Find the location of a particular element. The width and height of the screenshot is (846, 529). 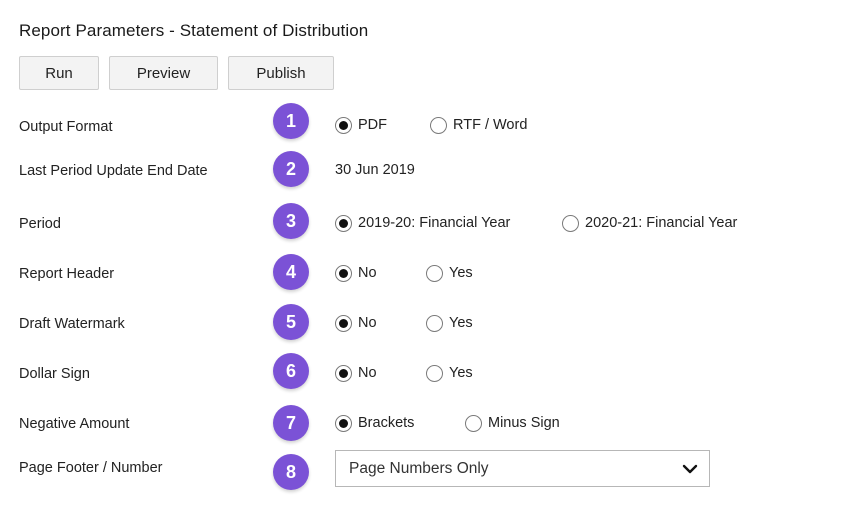

radio-option-brackets: Brackets is located at coordinates (374, 423).